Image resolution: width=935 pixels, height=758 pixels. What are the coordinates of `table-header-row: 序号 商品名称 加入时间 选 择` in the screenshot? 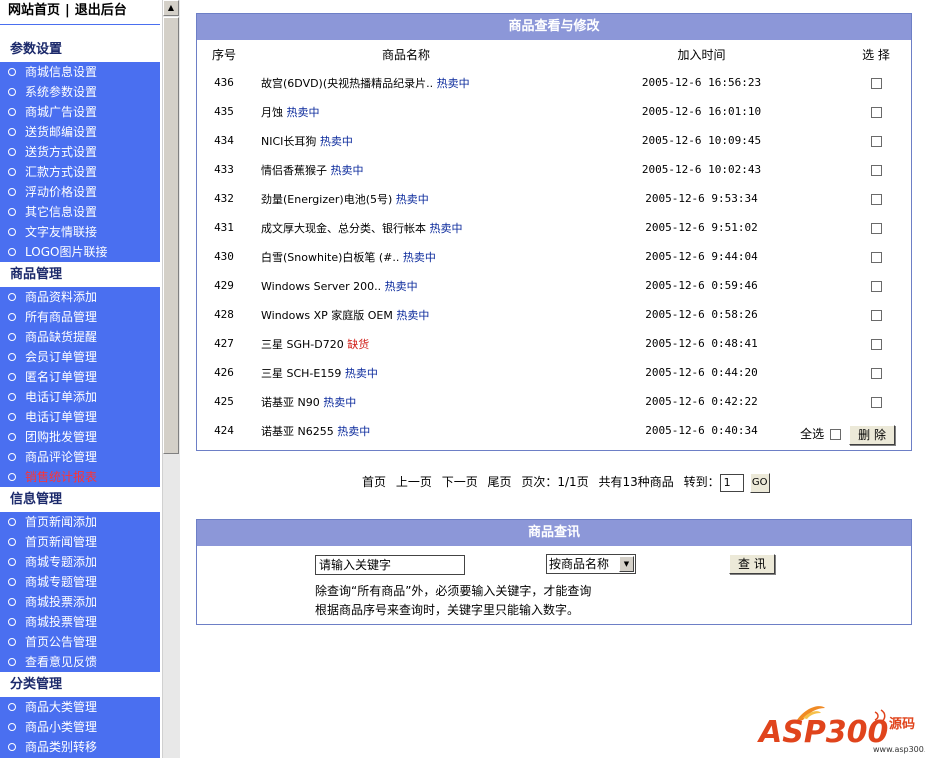 It's located at (554, 54).